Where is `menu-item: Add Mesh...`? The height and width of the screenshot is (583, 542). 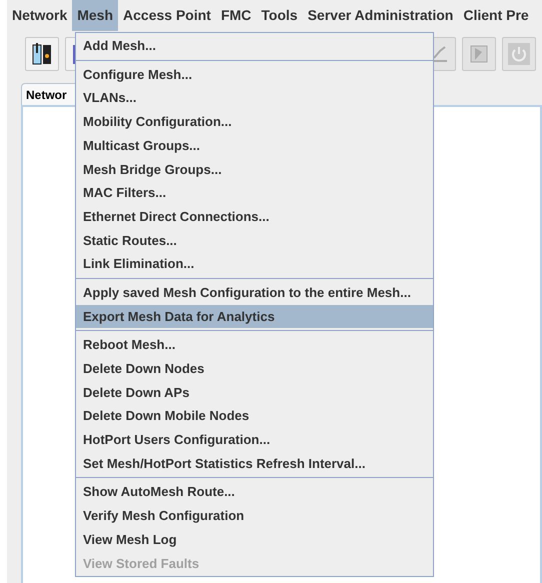 menu-item: Add Mesh... is located at coordinates (254, 46).